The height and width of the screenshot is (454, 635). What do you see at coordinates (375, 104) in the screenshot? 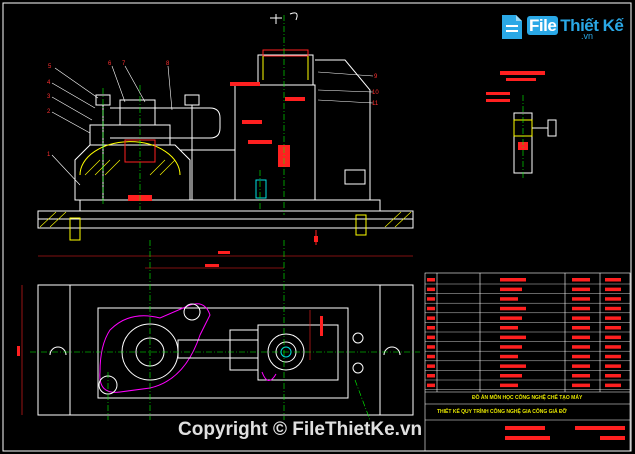
I see `callout-11: 11` at bounding box center [375, 104].